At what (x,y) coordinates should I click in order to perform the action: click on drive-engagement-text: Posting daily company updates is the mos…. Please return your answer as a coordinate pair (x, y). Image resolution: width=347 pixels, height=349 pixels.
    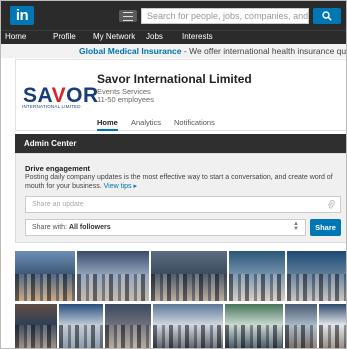
    Looking at the image, I should click on (179, 182).